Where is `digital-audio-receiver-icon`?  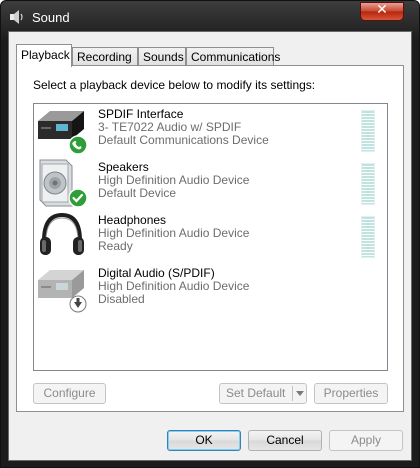
digital-audio-receiver-icon is located at coordinates (62, 291).